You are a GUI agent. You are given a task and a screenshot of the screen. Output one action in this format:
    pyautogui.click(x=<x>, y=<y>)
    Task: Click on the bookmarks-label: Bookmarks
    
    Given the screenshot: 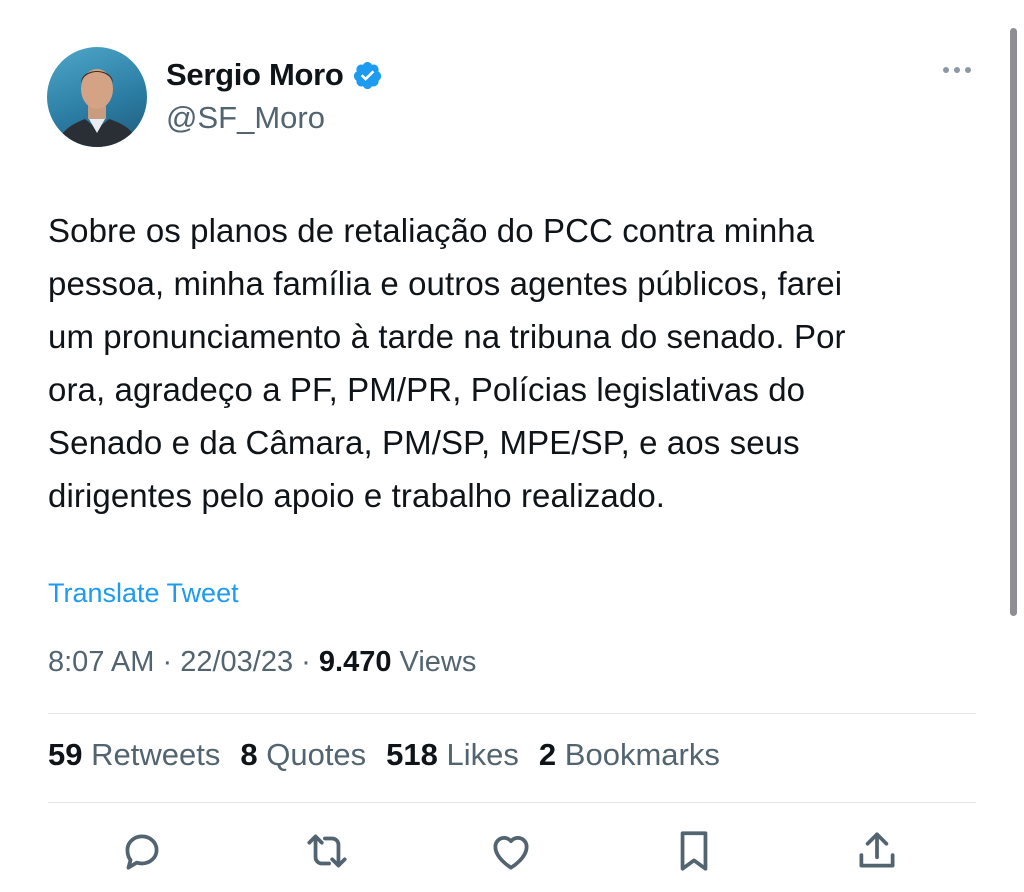 What is the action you would take?
    pyautogui.click(x=642, y=754)
    